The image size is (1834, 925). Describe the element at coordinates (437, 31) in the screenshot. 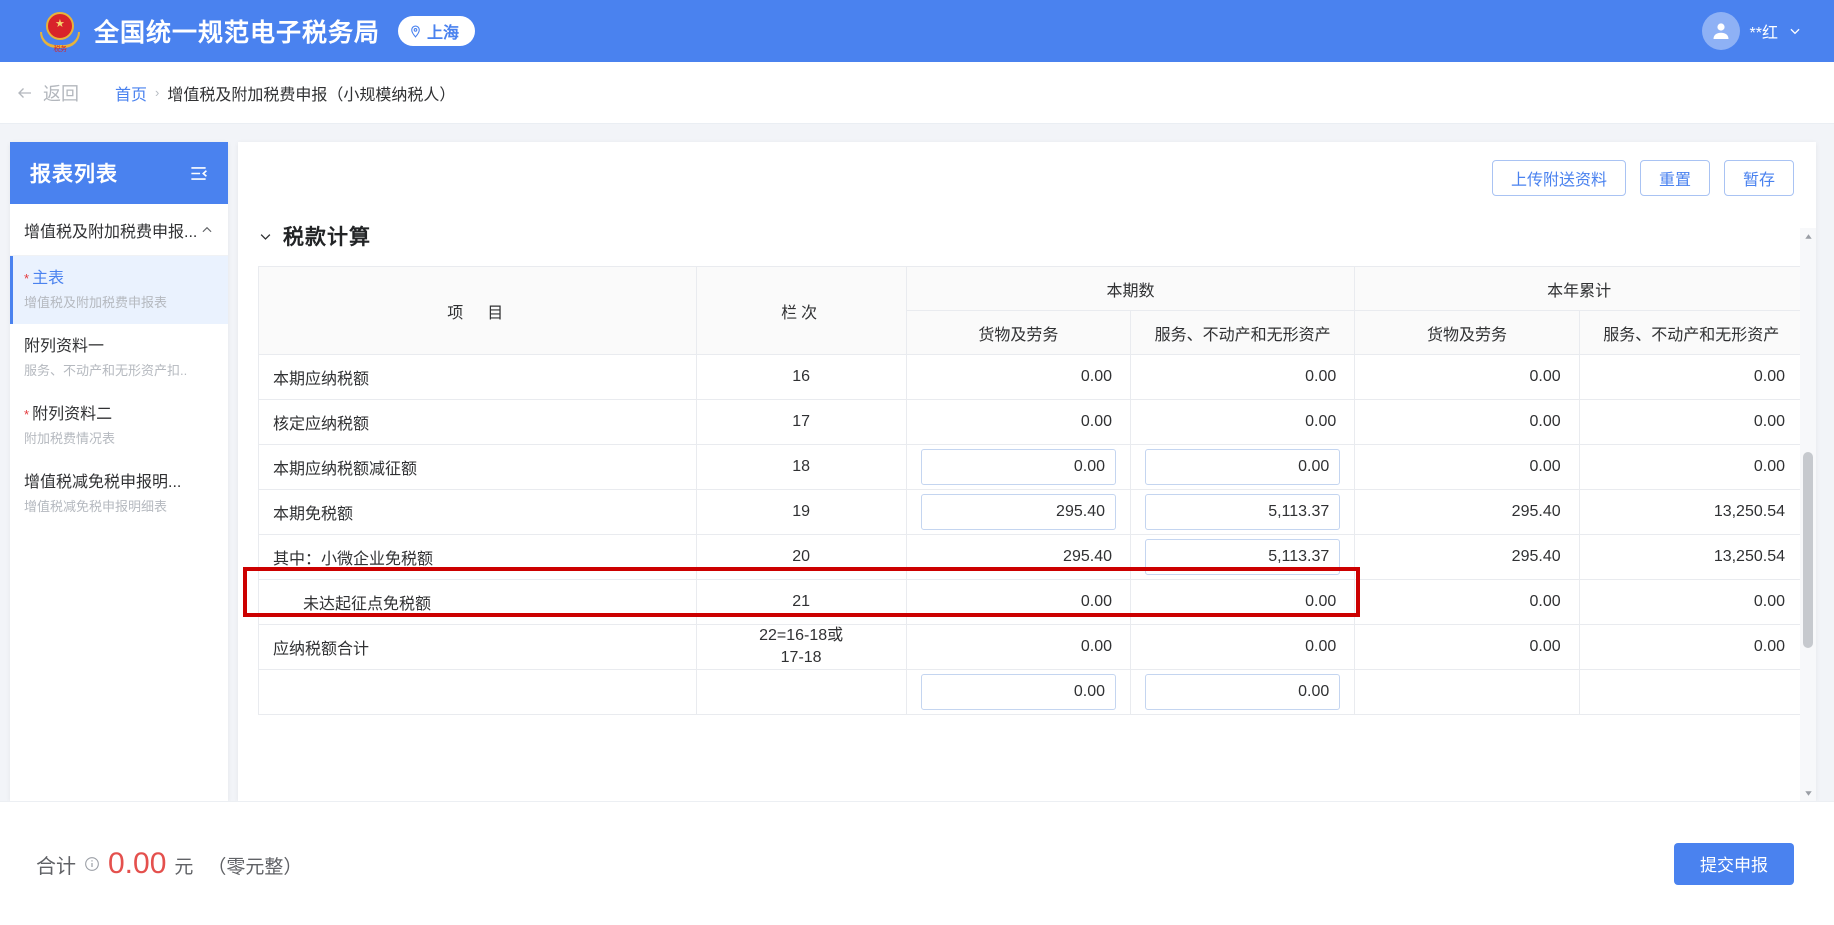

I see `location-selector: 上海` at that location.